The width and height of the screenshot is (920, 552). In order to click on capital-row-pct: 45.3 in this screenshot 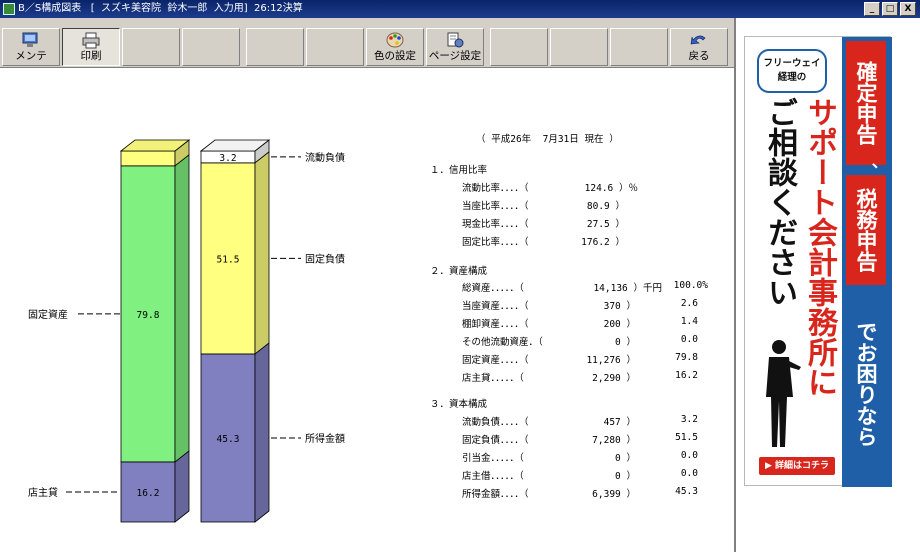, I will do `click(686, 491)`.